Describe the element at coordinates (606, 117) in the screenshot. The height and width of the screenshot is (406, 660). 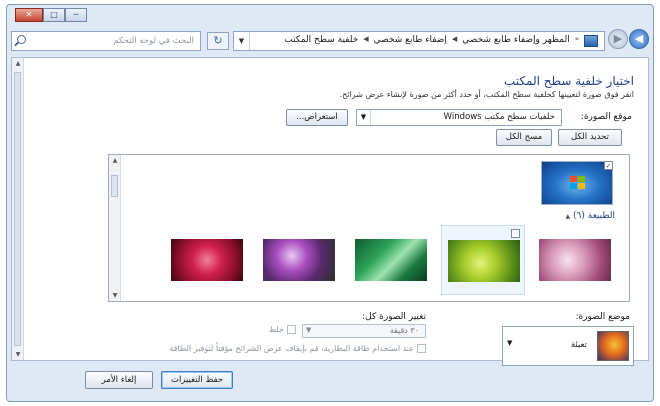
I see `picture-location-label: موقع الصورة:` at that location.